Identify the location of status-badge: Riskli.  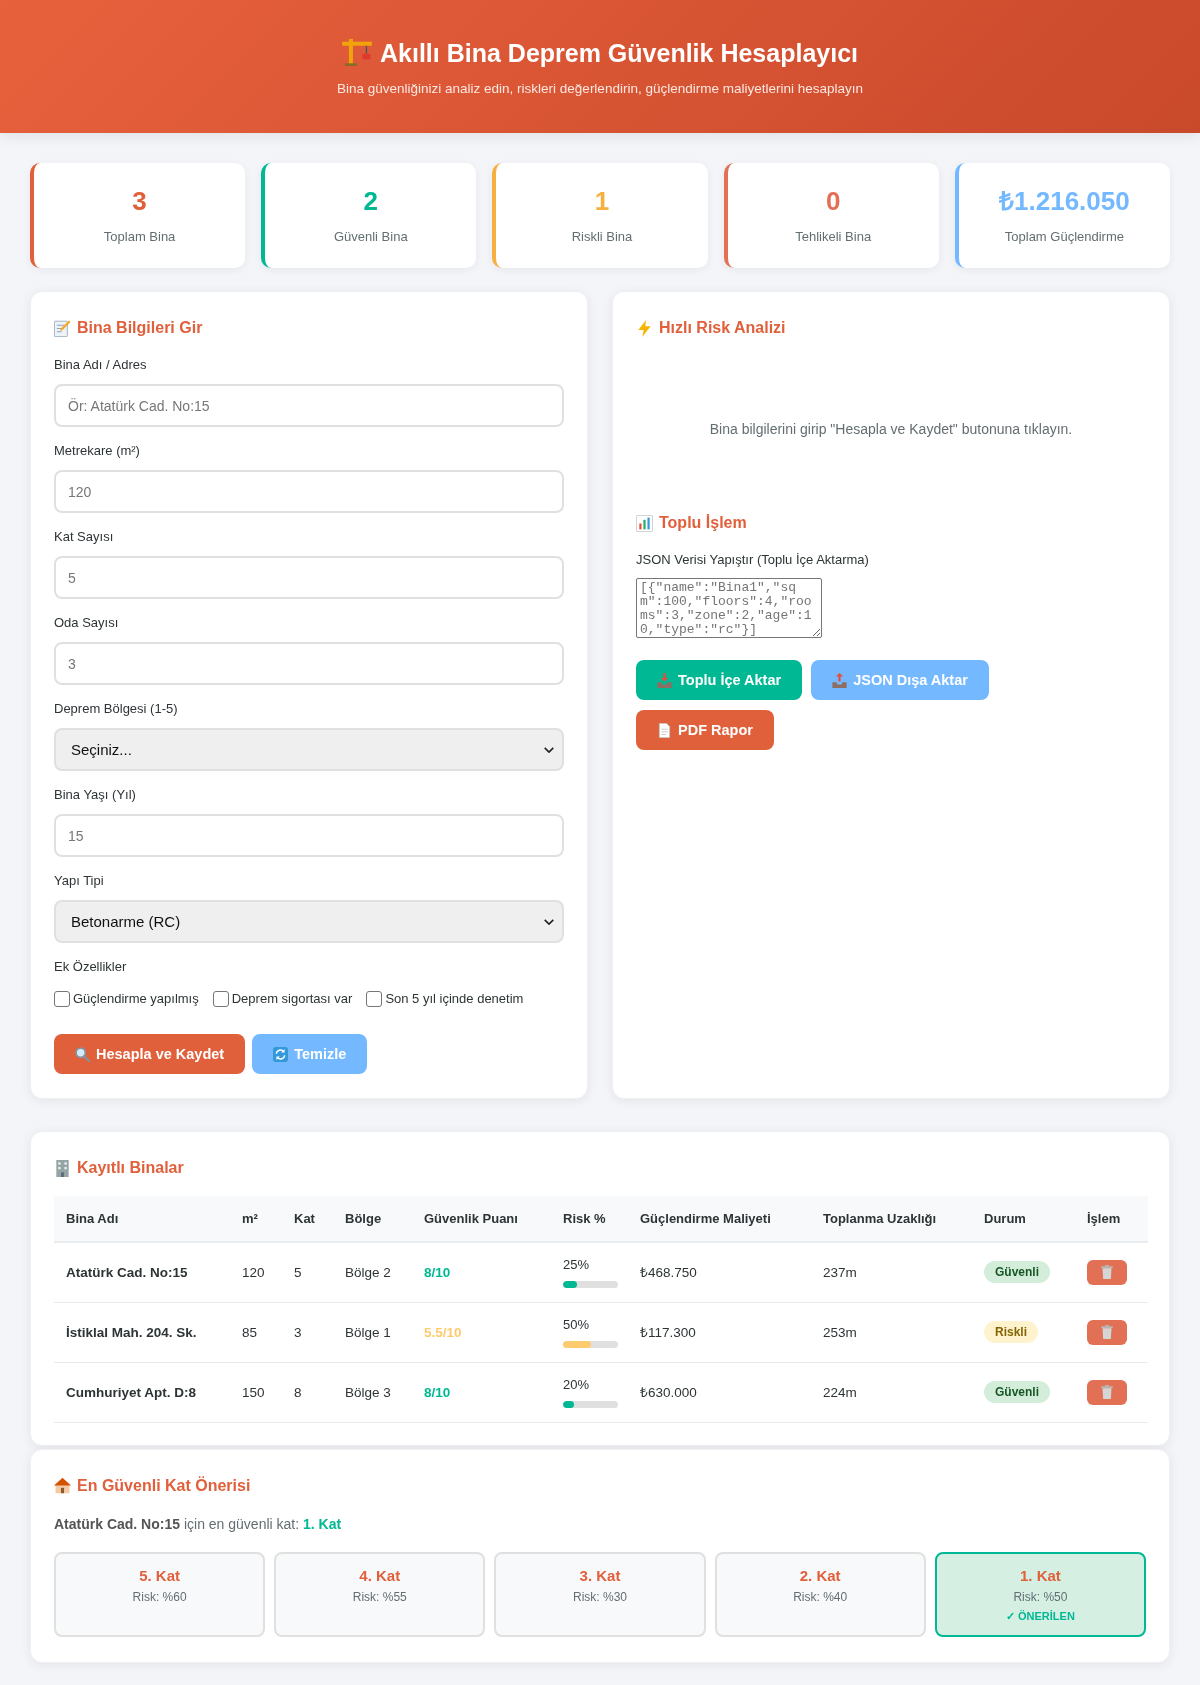
(1011, 1332).